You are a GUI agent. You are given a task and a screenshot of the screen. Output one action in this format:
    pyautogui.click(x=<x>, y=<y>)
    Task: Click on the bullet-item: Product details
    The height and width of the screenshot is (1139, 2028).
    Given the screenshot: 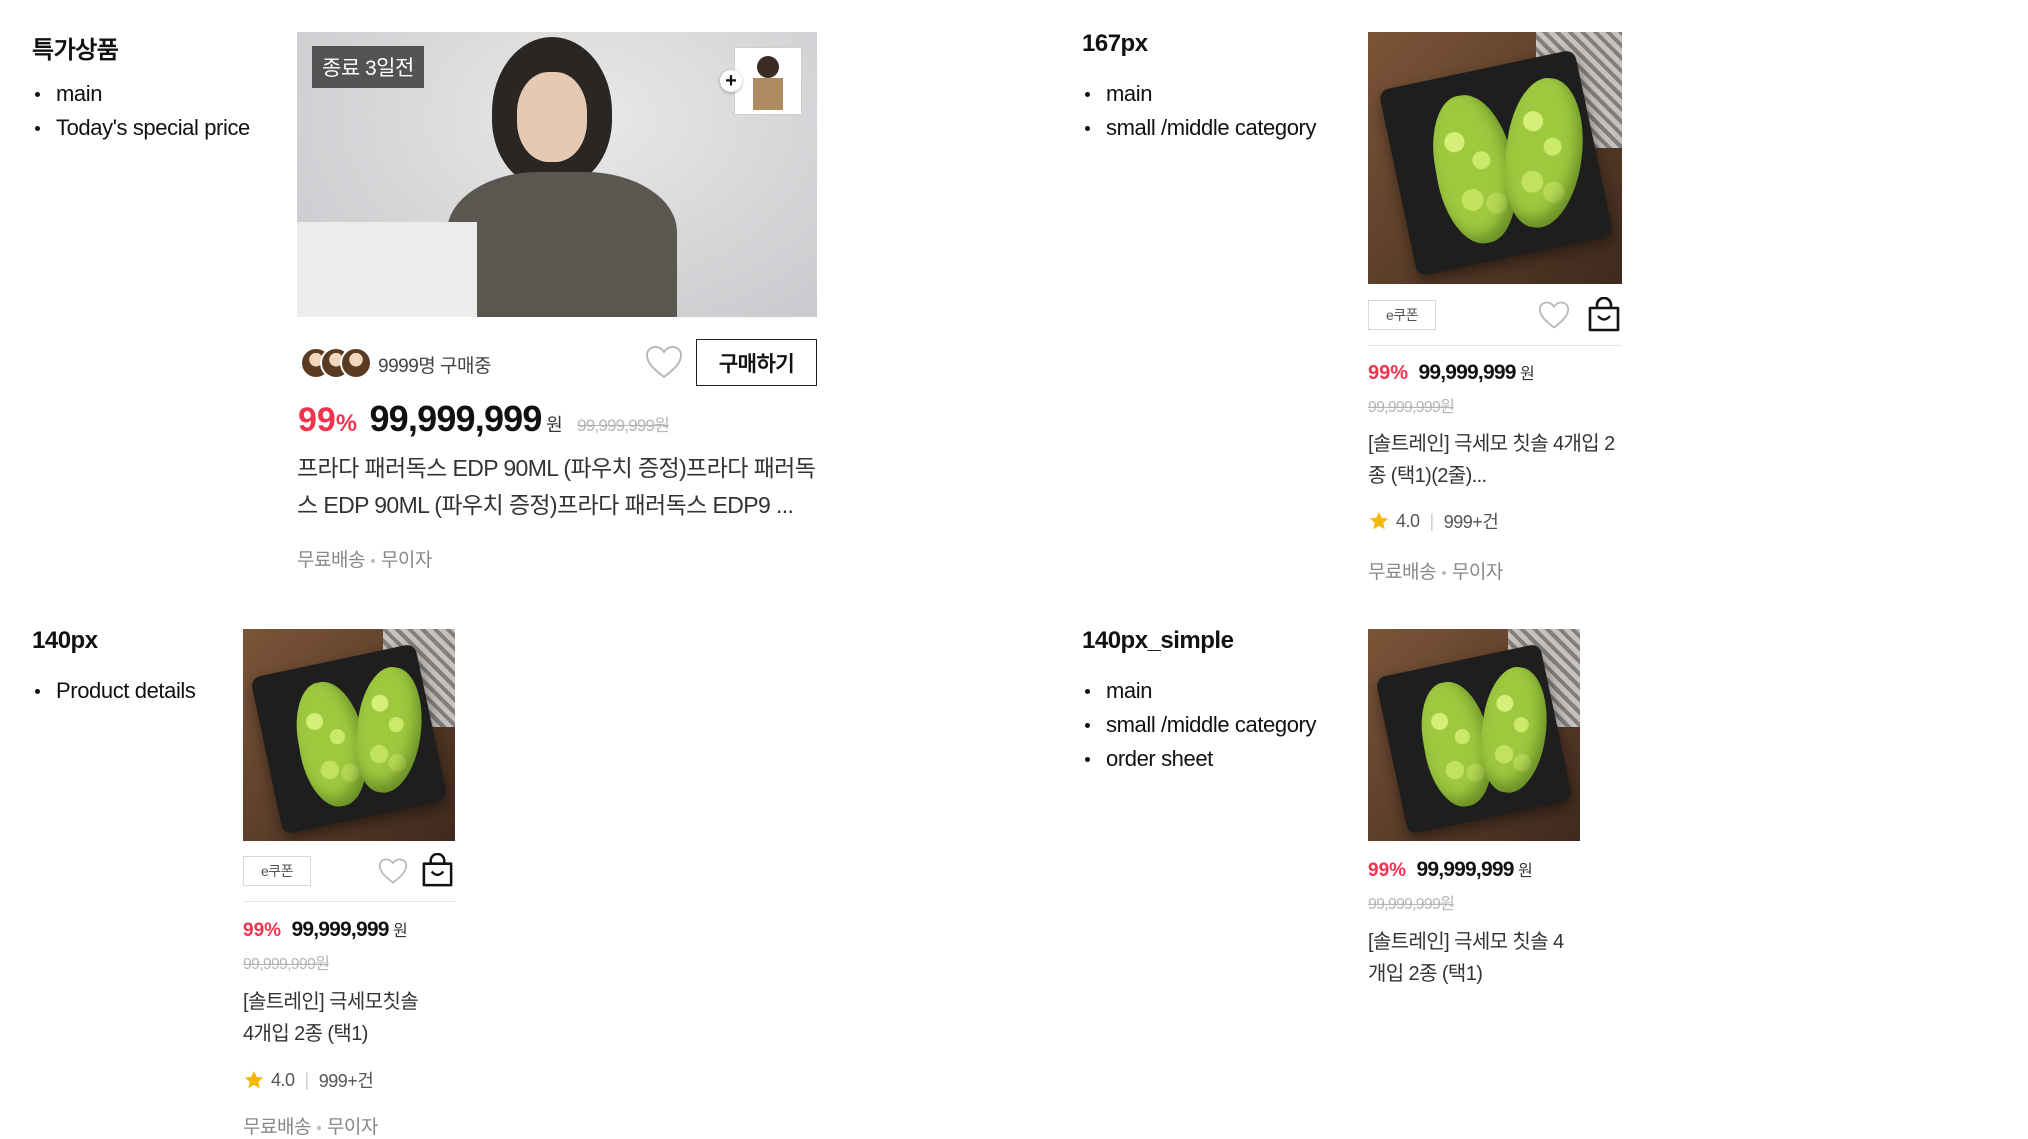 What is the action you would take?
    pyautogui.click(x=114, y=691)
    